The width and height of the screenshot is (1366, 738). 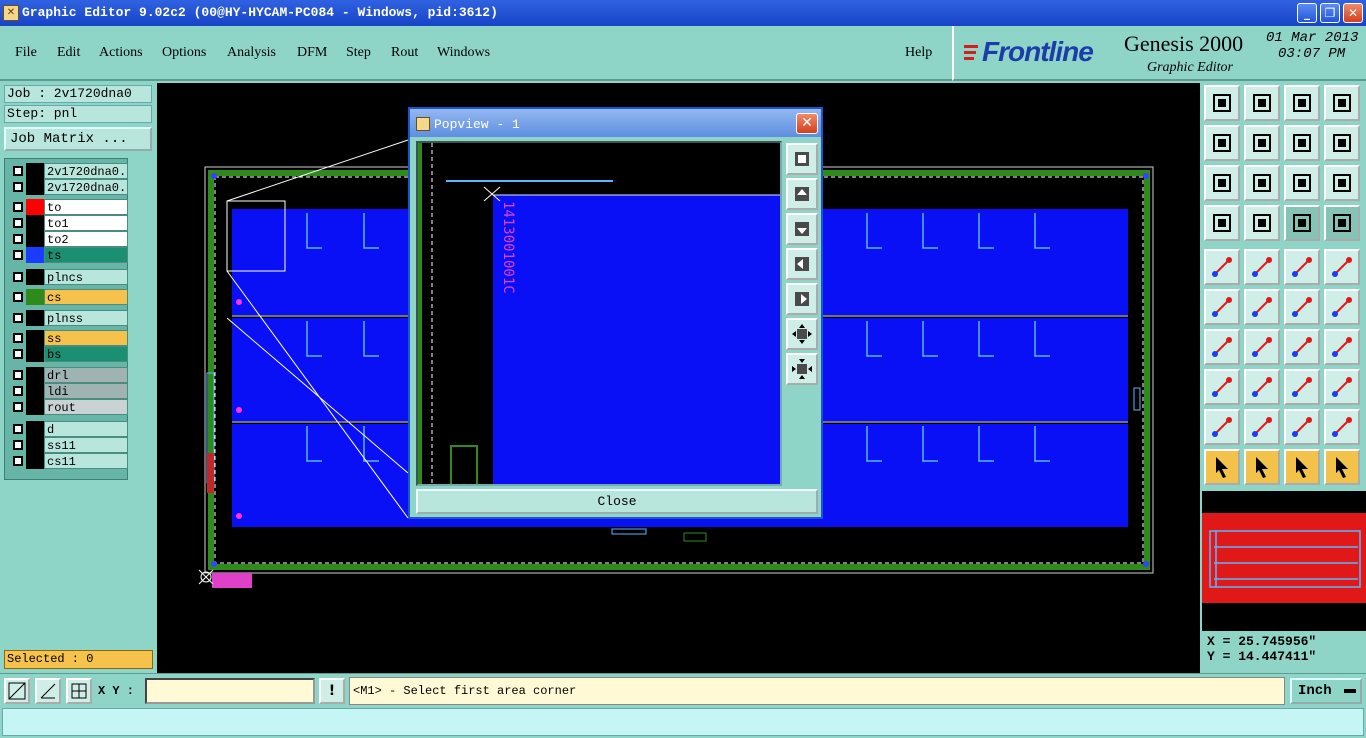 I want to click on pointer-net-icon, so click(x=1342, y=467).